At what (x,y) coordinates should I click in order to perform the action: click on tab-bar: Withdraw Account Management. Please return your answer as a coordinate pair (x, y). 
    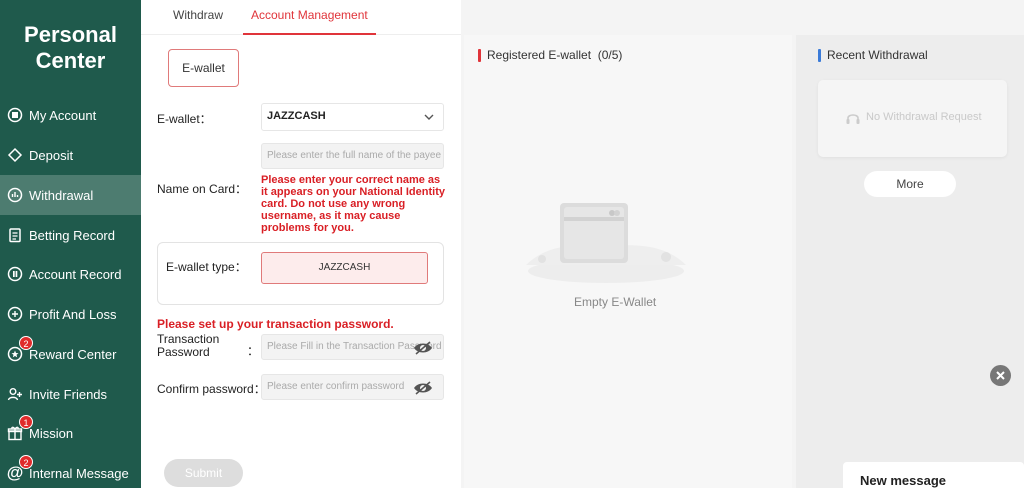
    Looking at the image, I should click on (301, 17).